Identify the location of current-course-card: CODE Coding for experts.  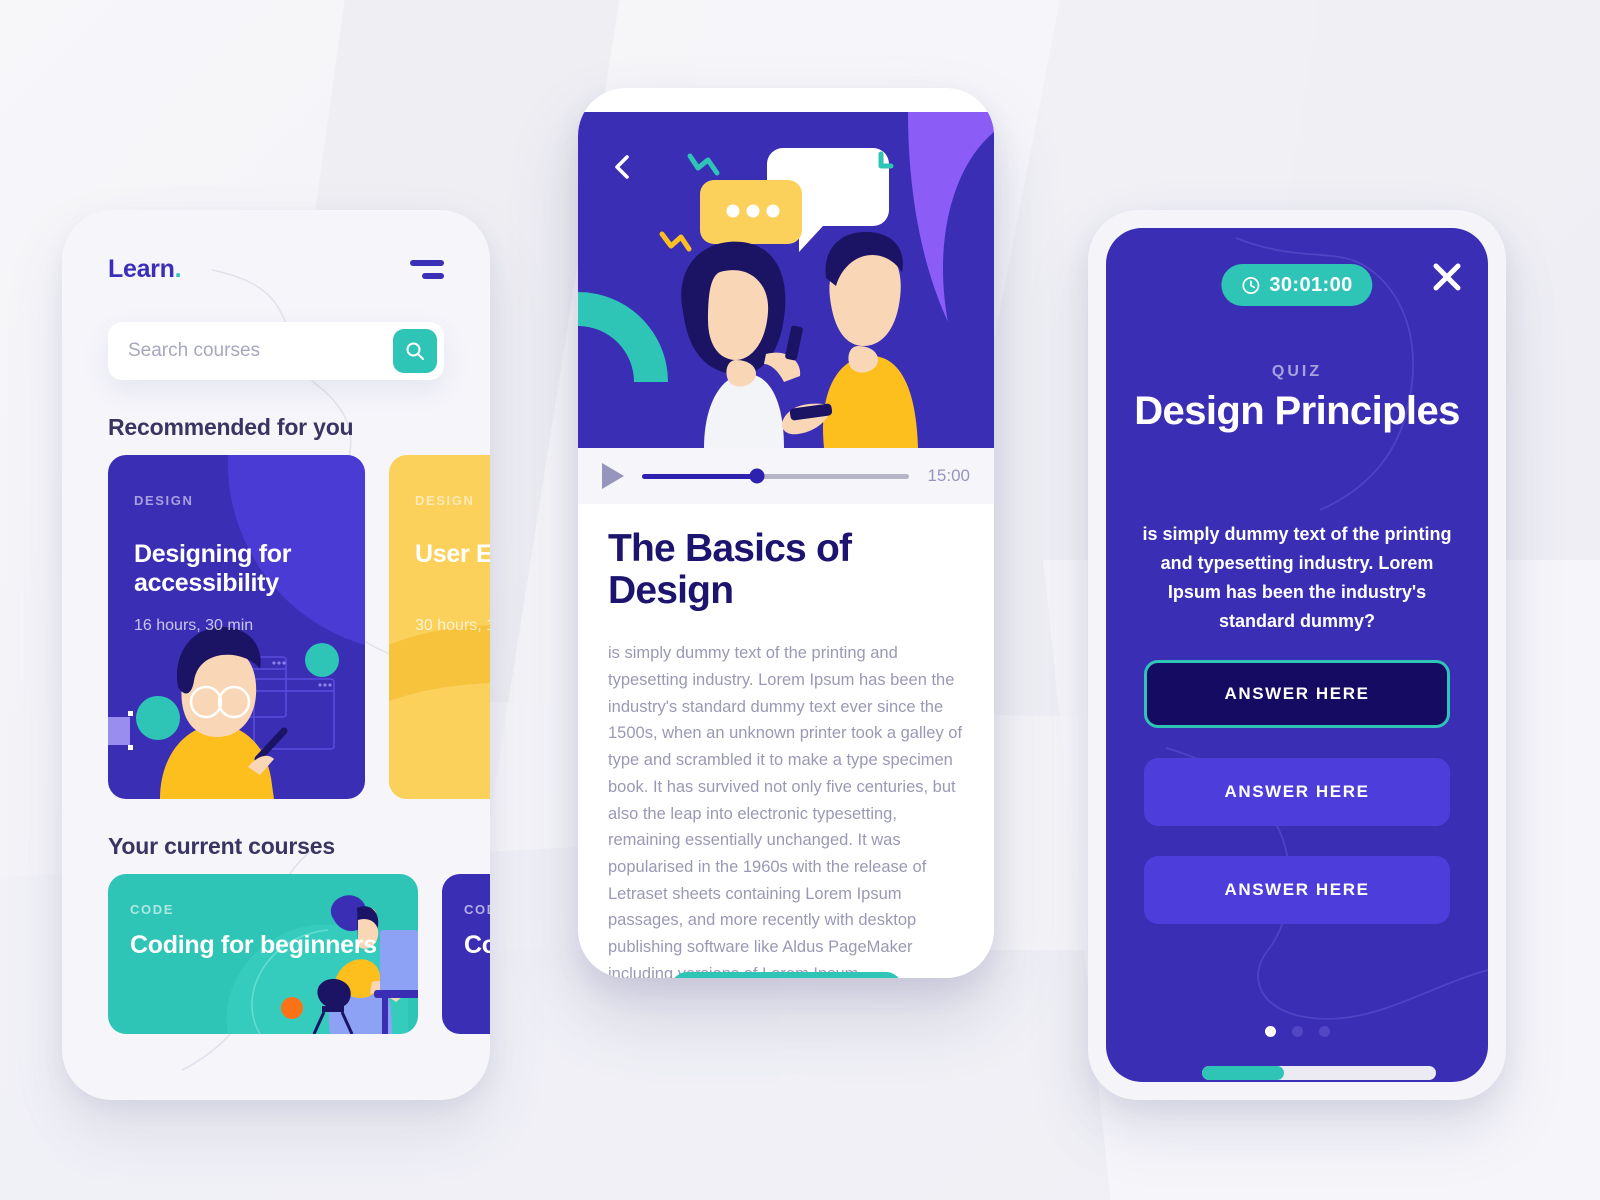
(466, 954).